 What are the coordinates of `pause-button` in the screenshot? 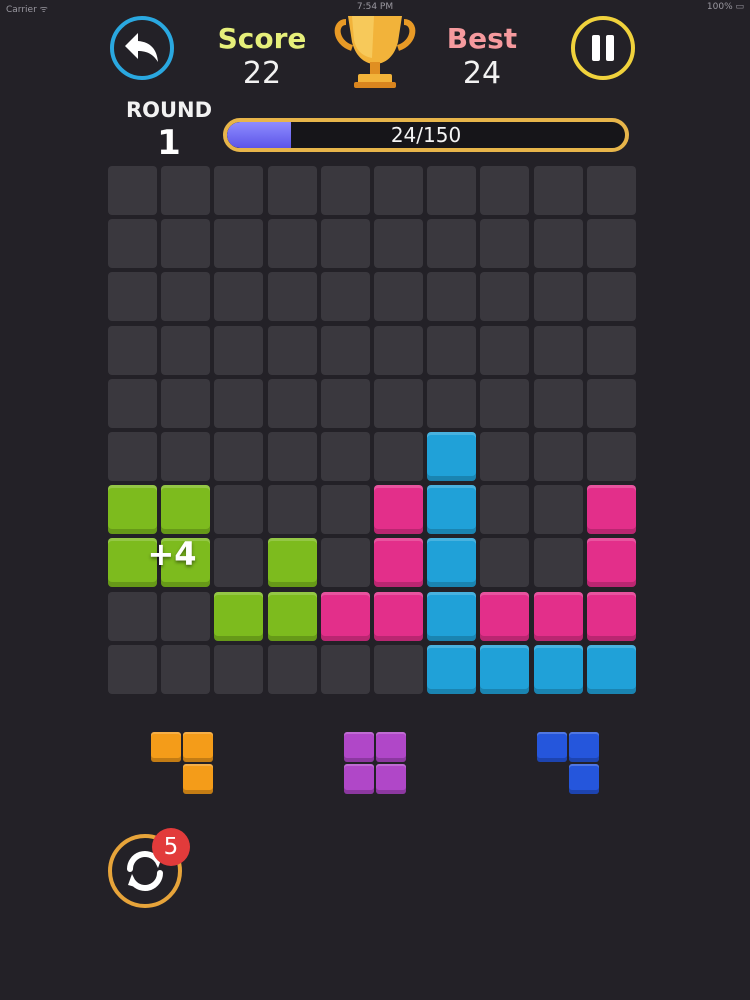 It's located at (603, 48).